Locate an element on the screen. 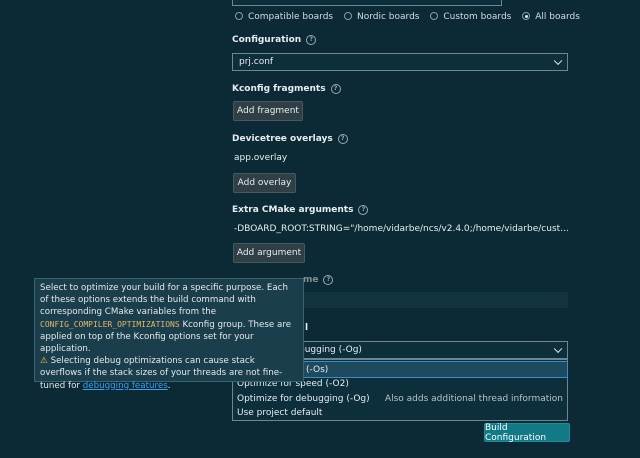 Image resolution: width=640 pixels, height=458 pixels. configuration-label: Configuration? is located at coordinates (274, 40).